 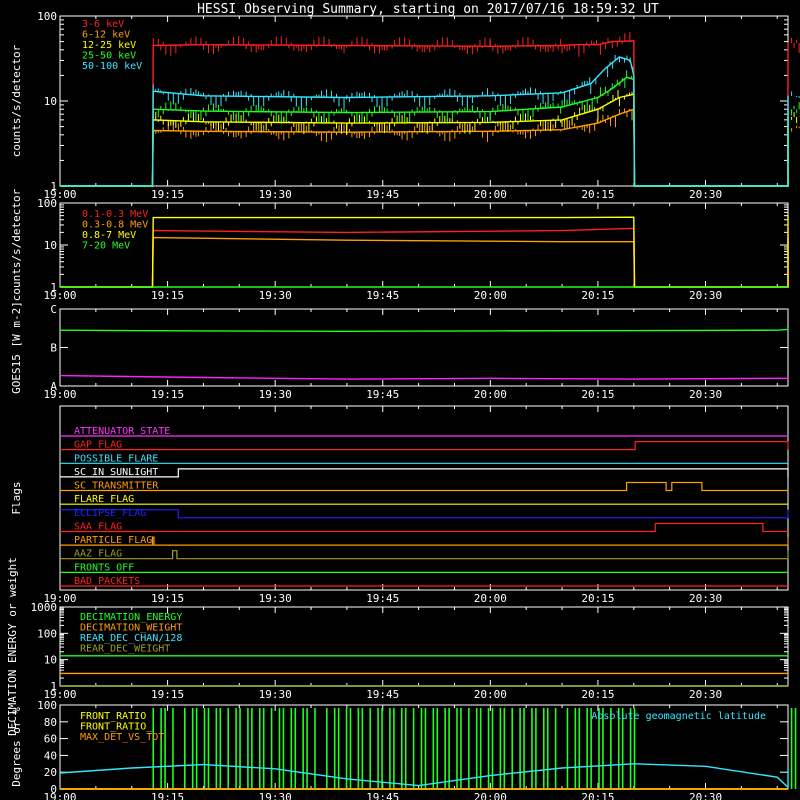 What do you see at coordinates (47, 633) in the screenshot?
I see `p5-ytick-label: 100` at bounding box center [47, 633].